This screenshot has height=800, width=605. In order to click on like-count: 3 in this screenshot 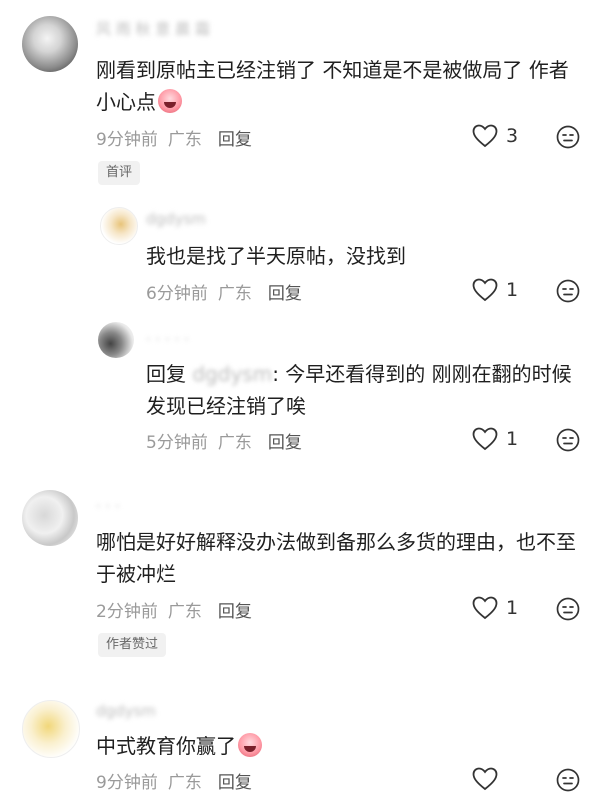, I will do `click(512, 136)`.